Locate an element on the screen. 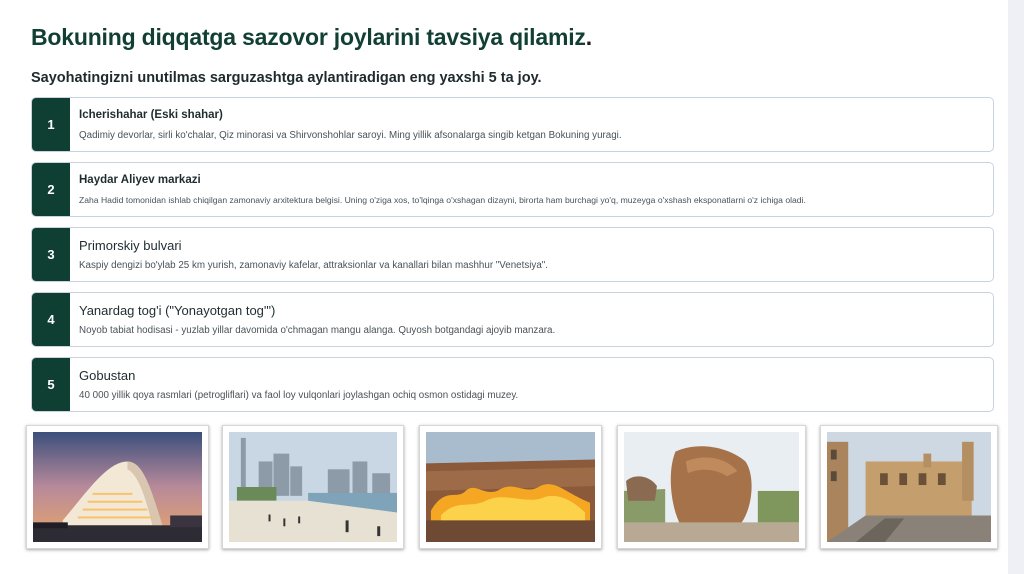  place-title: Icherishahar (Eski shahar) is located at coordinates (151, 115).